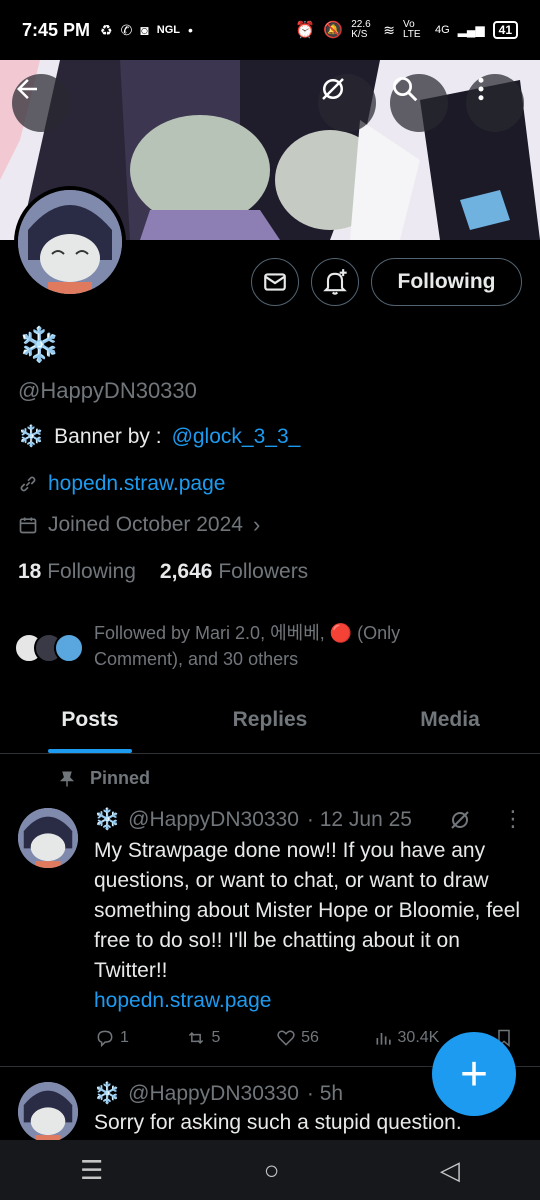 This screenshot has height=1200, width=540. Describe the element at coordinates (513, 819) in the screenshot. I see `tweet-more-icon: ⋮` at that location.